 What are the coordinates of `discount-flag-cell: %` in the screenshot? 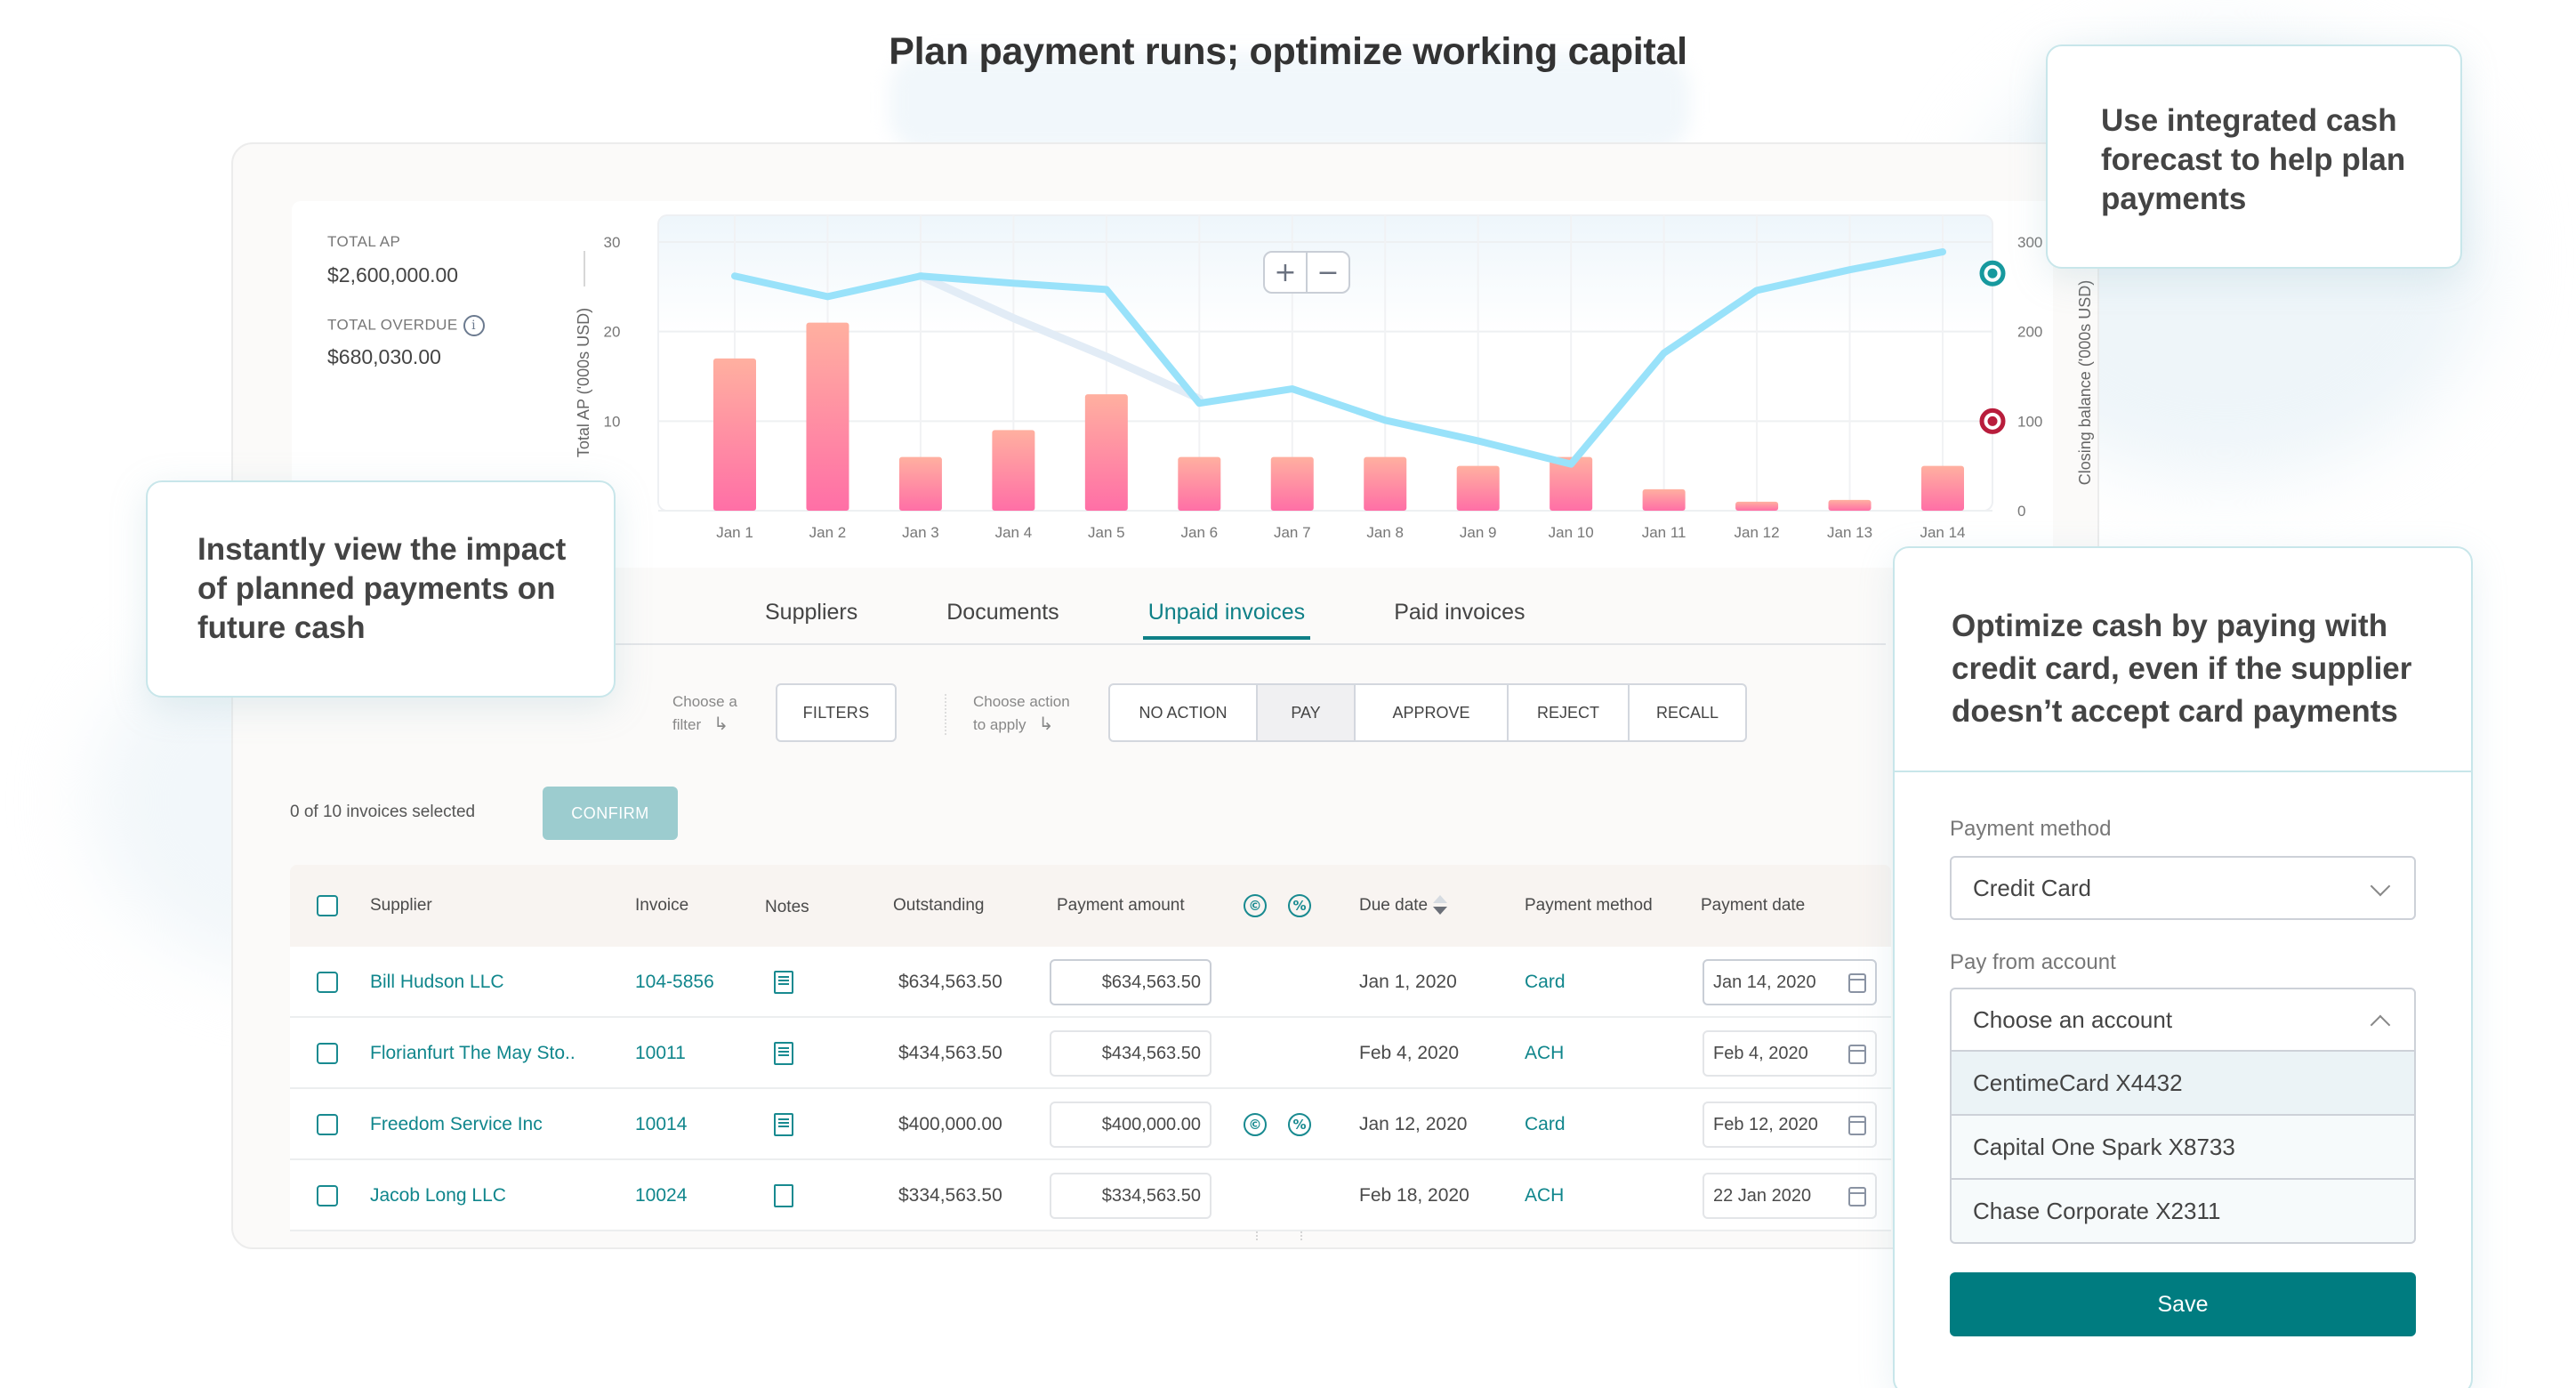 It's located at (1299, 1124).